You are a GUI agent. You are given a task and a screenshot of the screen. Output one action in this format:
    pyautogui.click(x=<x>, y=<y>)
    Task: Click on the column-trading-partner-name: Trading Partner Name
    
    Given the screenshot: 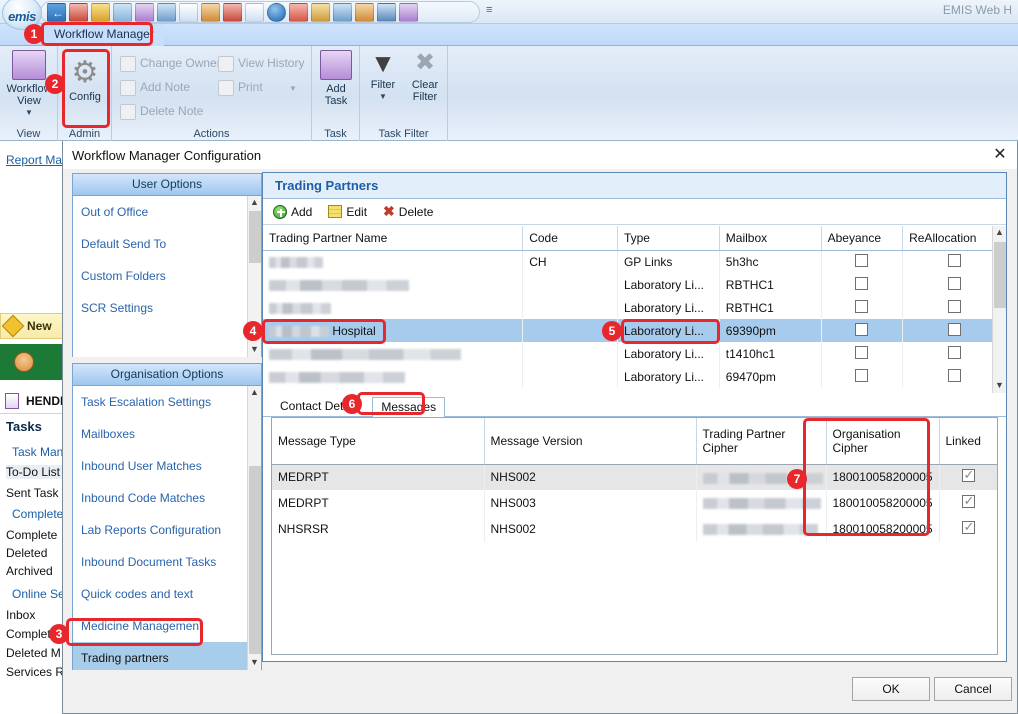 What is the action you would take?
    pyautogui.click(x=393, y=238)
    